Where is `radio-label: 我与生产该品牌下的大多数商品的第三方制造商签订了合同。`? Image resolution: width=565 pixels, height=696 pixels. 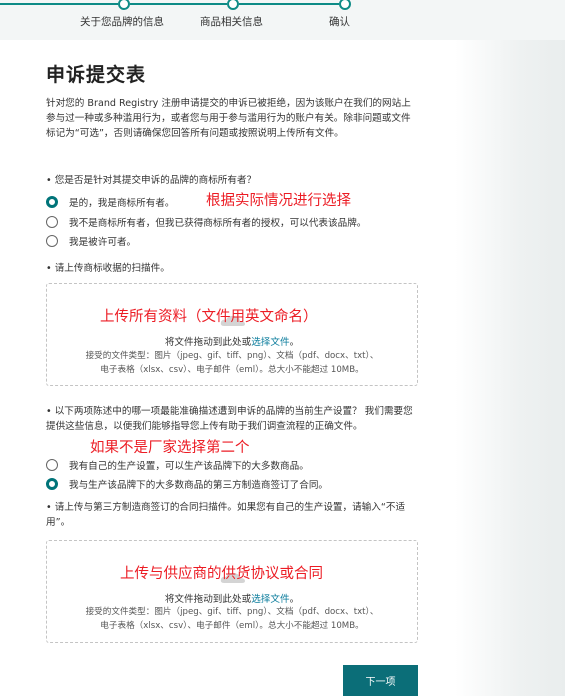
radio-label: 我与生产该品牌下的大多数商品的第三方制造商签订了合同。 is located at coordinates (199, 485).